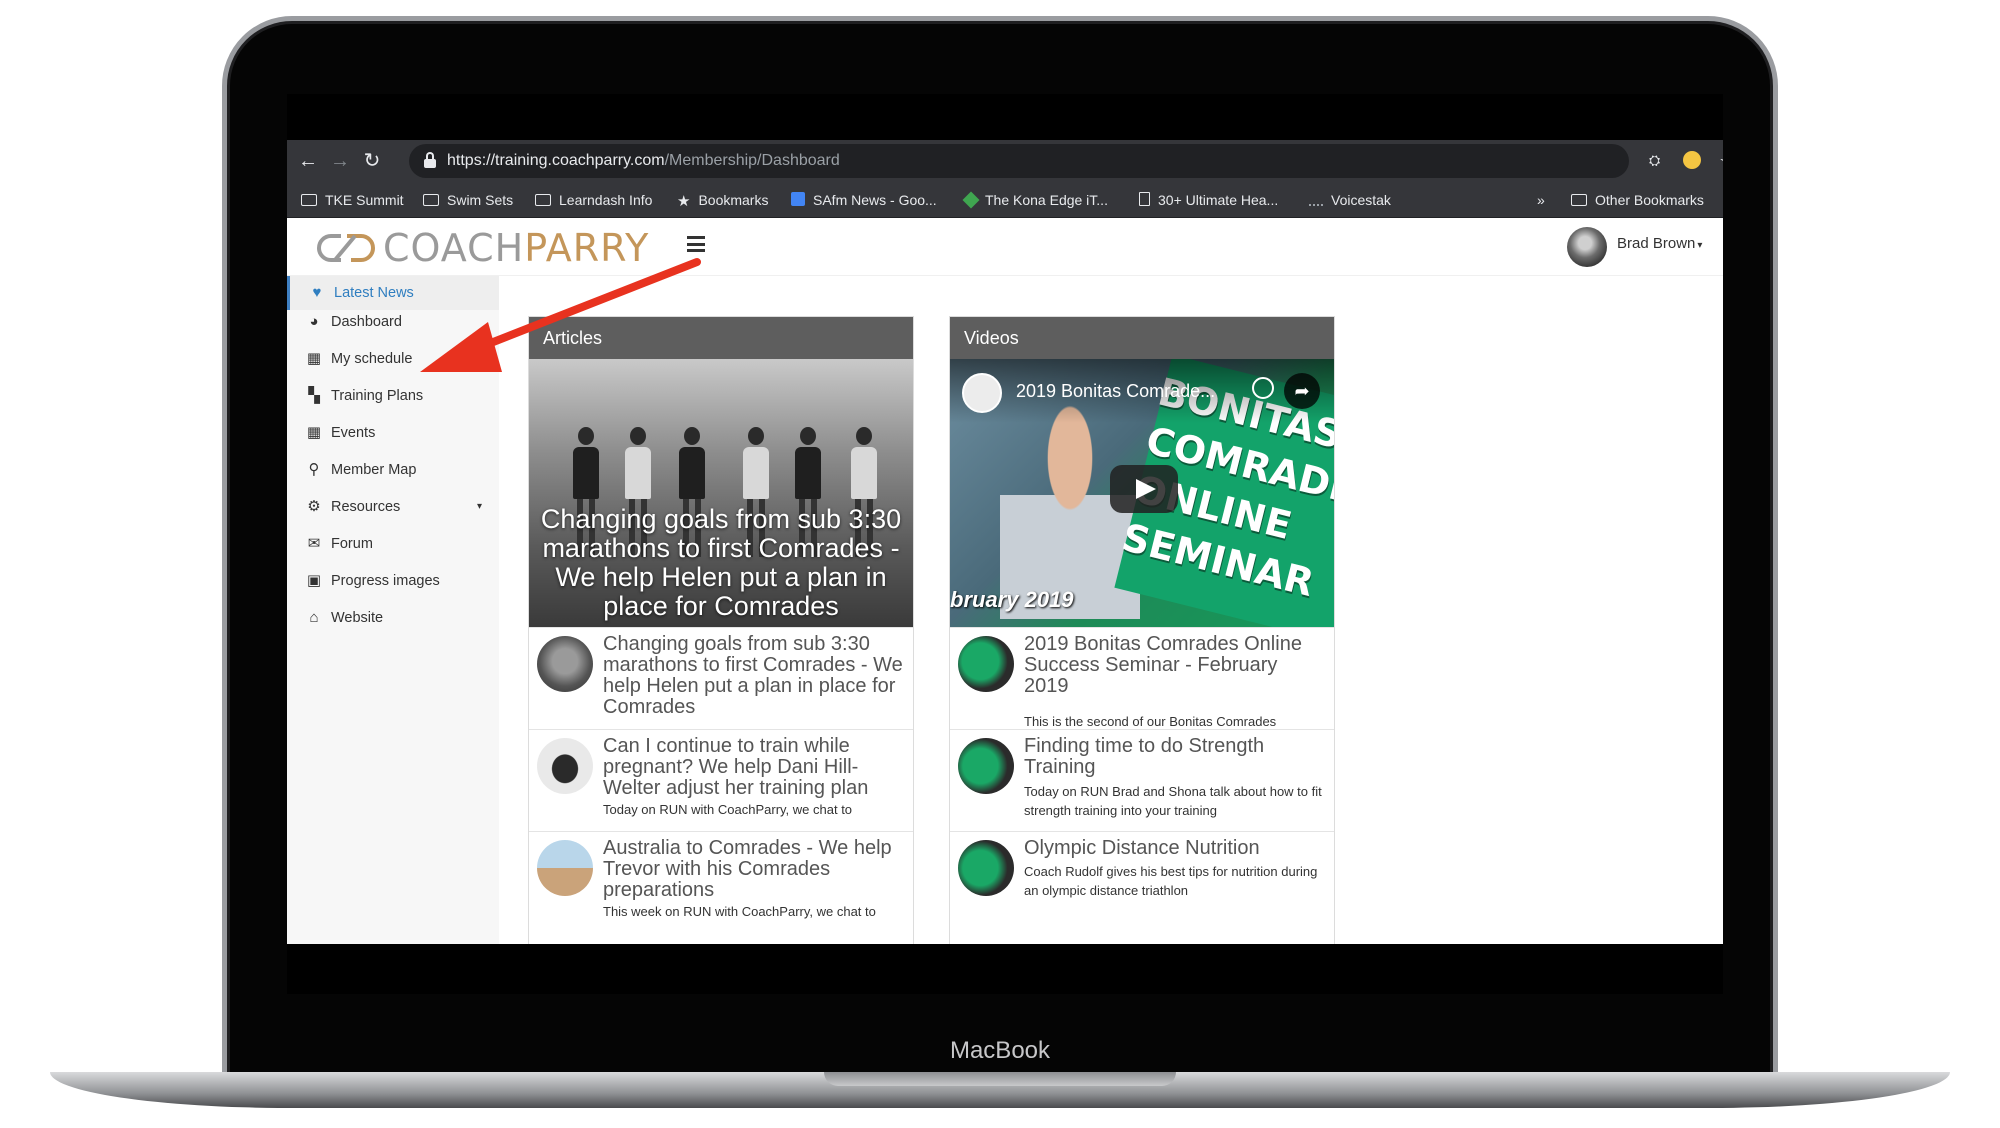 The image size is (2000, 1128). What do you see at coordinates (722, 200) in the screenshot?
I see `bookmark-bookmarks: ★ Bookmarks` at bounding box center [722, 200].